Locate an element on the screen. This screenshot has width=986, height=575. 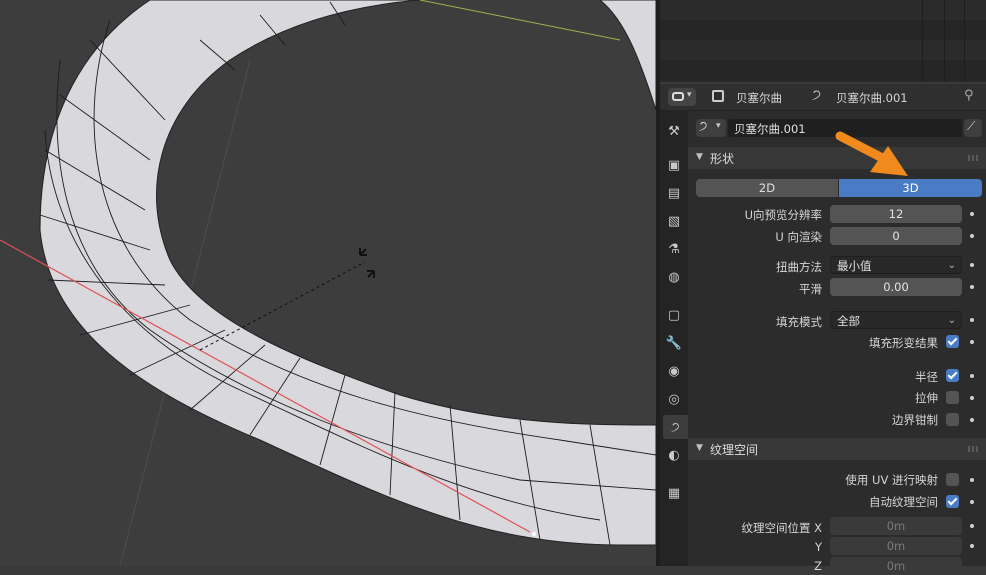
datablock-name: 贝塞尔曲.001 is located at coordinates (770, 129).